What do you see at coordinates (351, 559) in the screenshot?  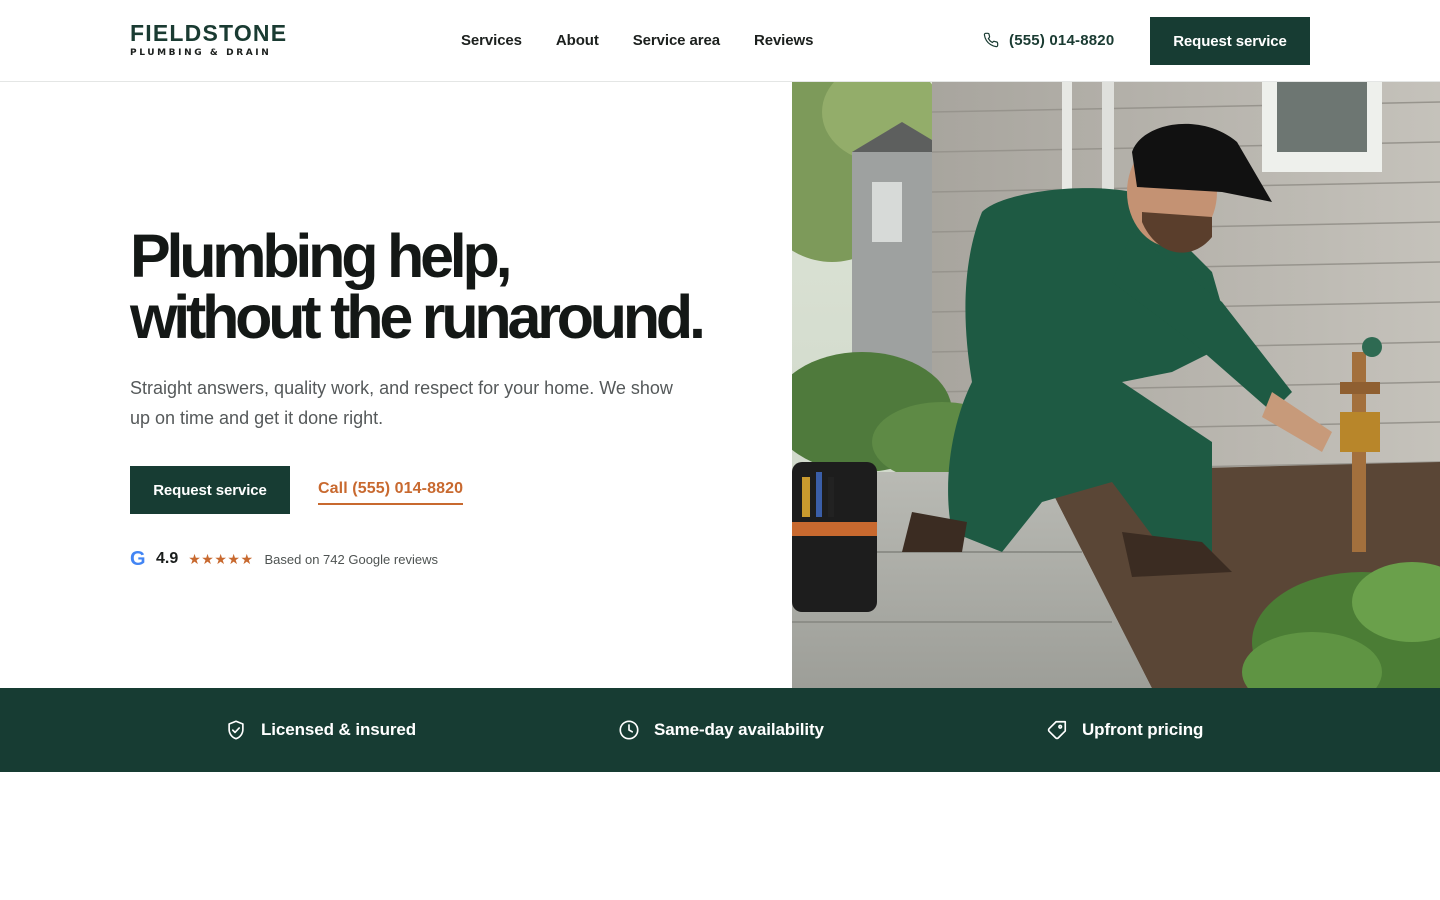 I see `rating-review-count: Based on 742 Google reviews` at bounding box center [351, 559].